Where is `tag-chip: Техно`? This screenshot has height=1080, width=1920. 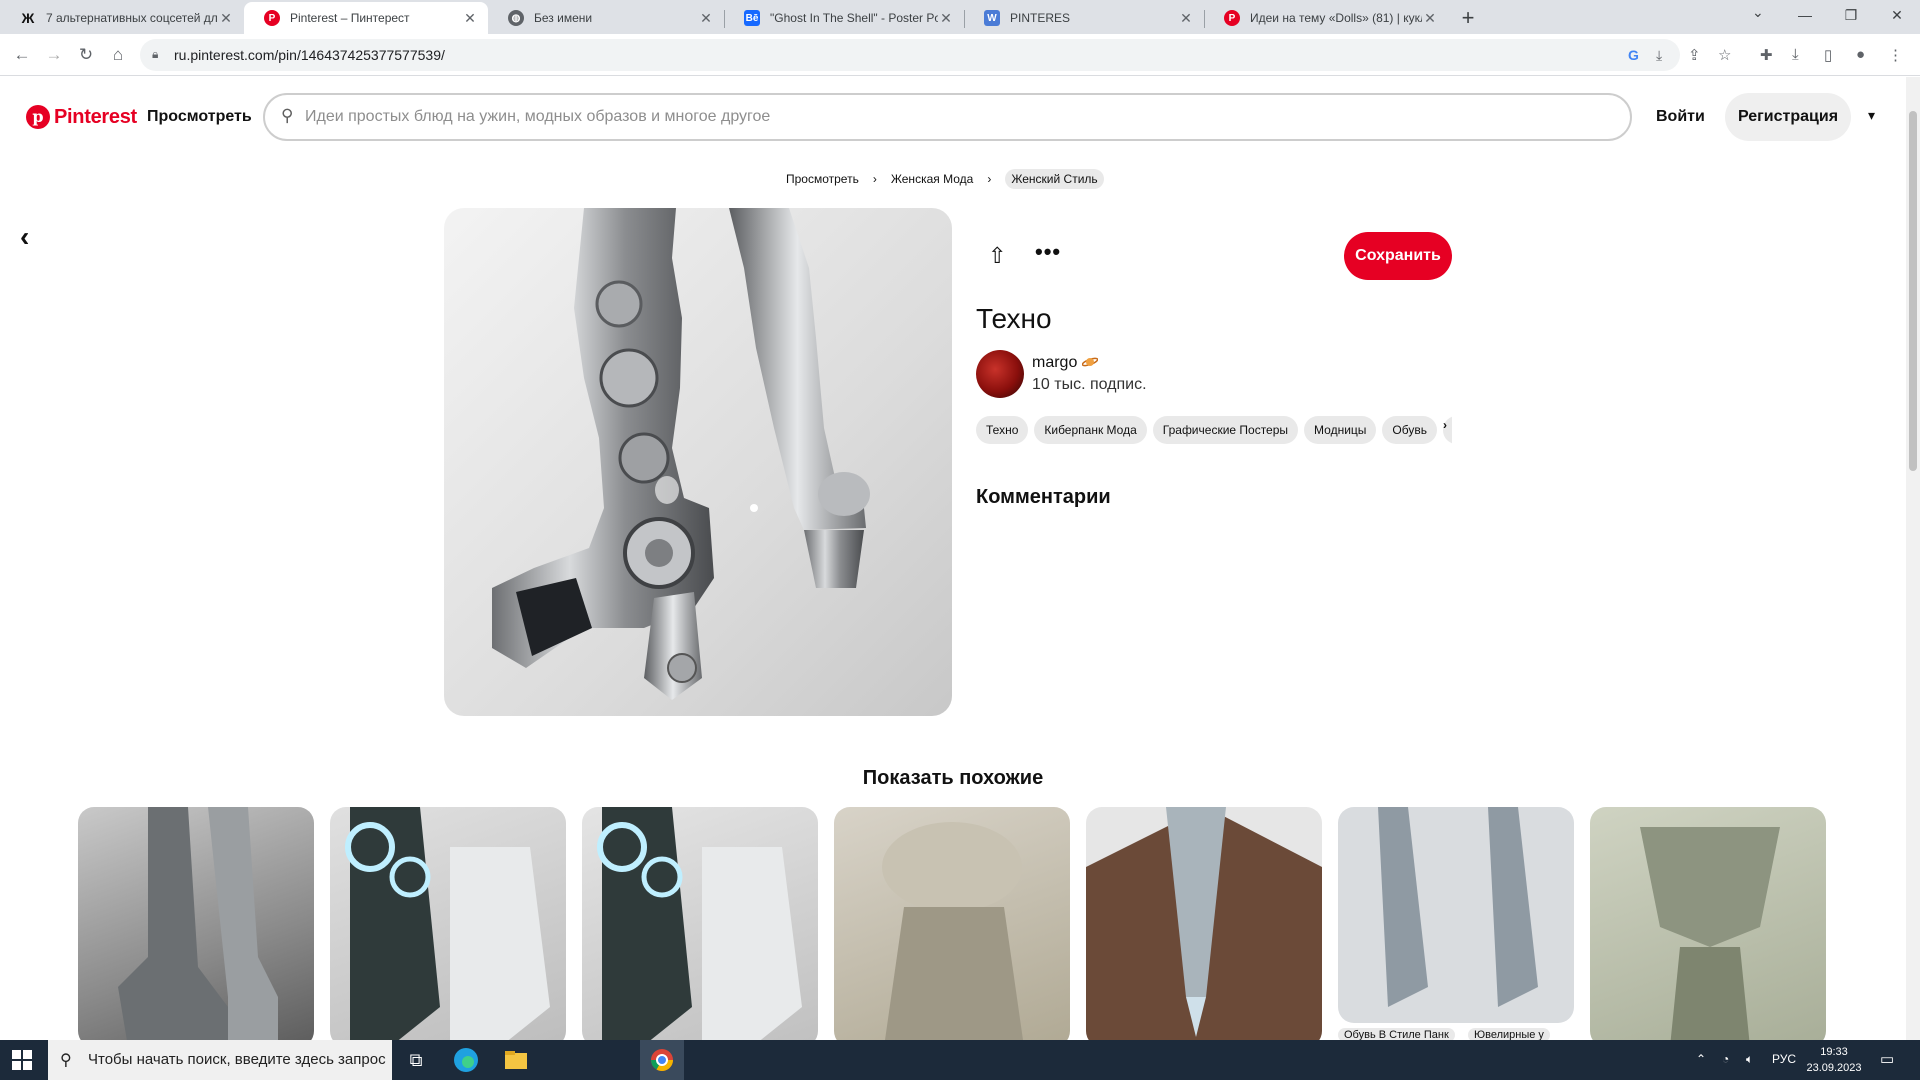
tag-chip: Техно is located at coordinates (1002, 430).